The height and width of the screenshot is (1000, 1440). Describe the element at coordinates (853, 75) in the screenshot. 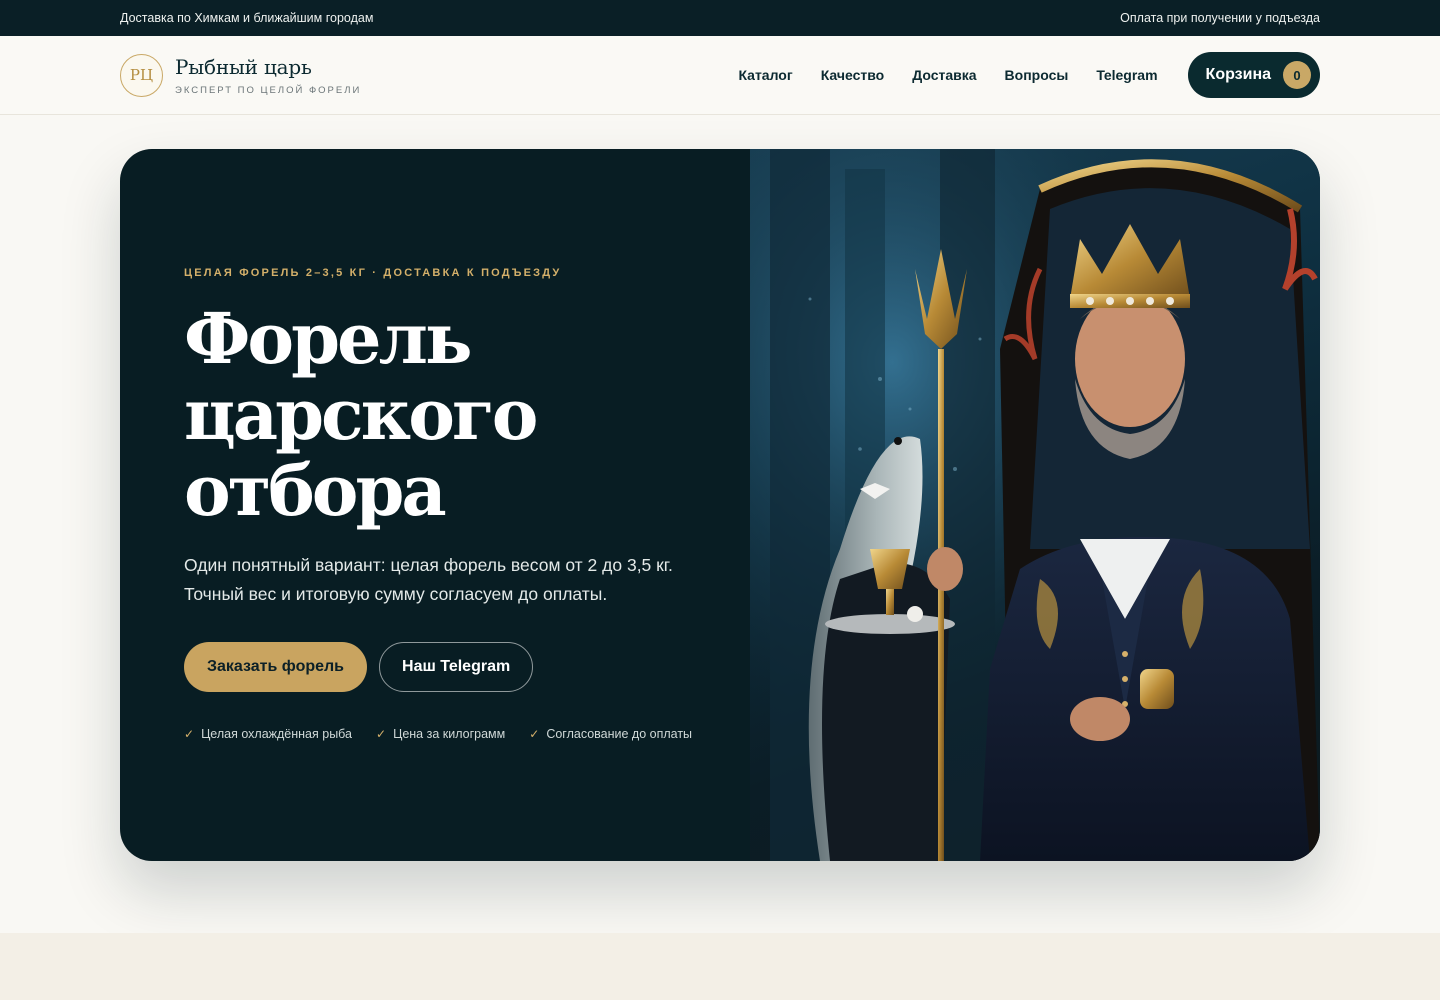

I see `nav-link-quality: Качество` at that location.